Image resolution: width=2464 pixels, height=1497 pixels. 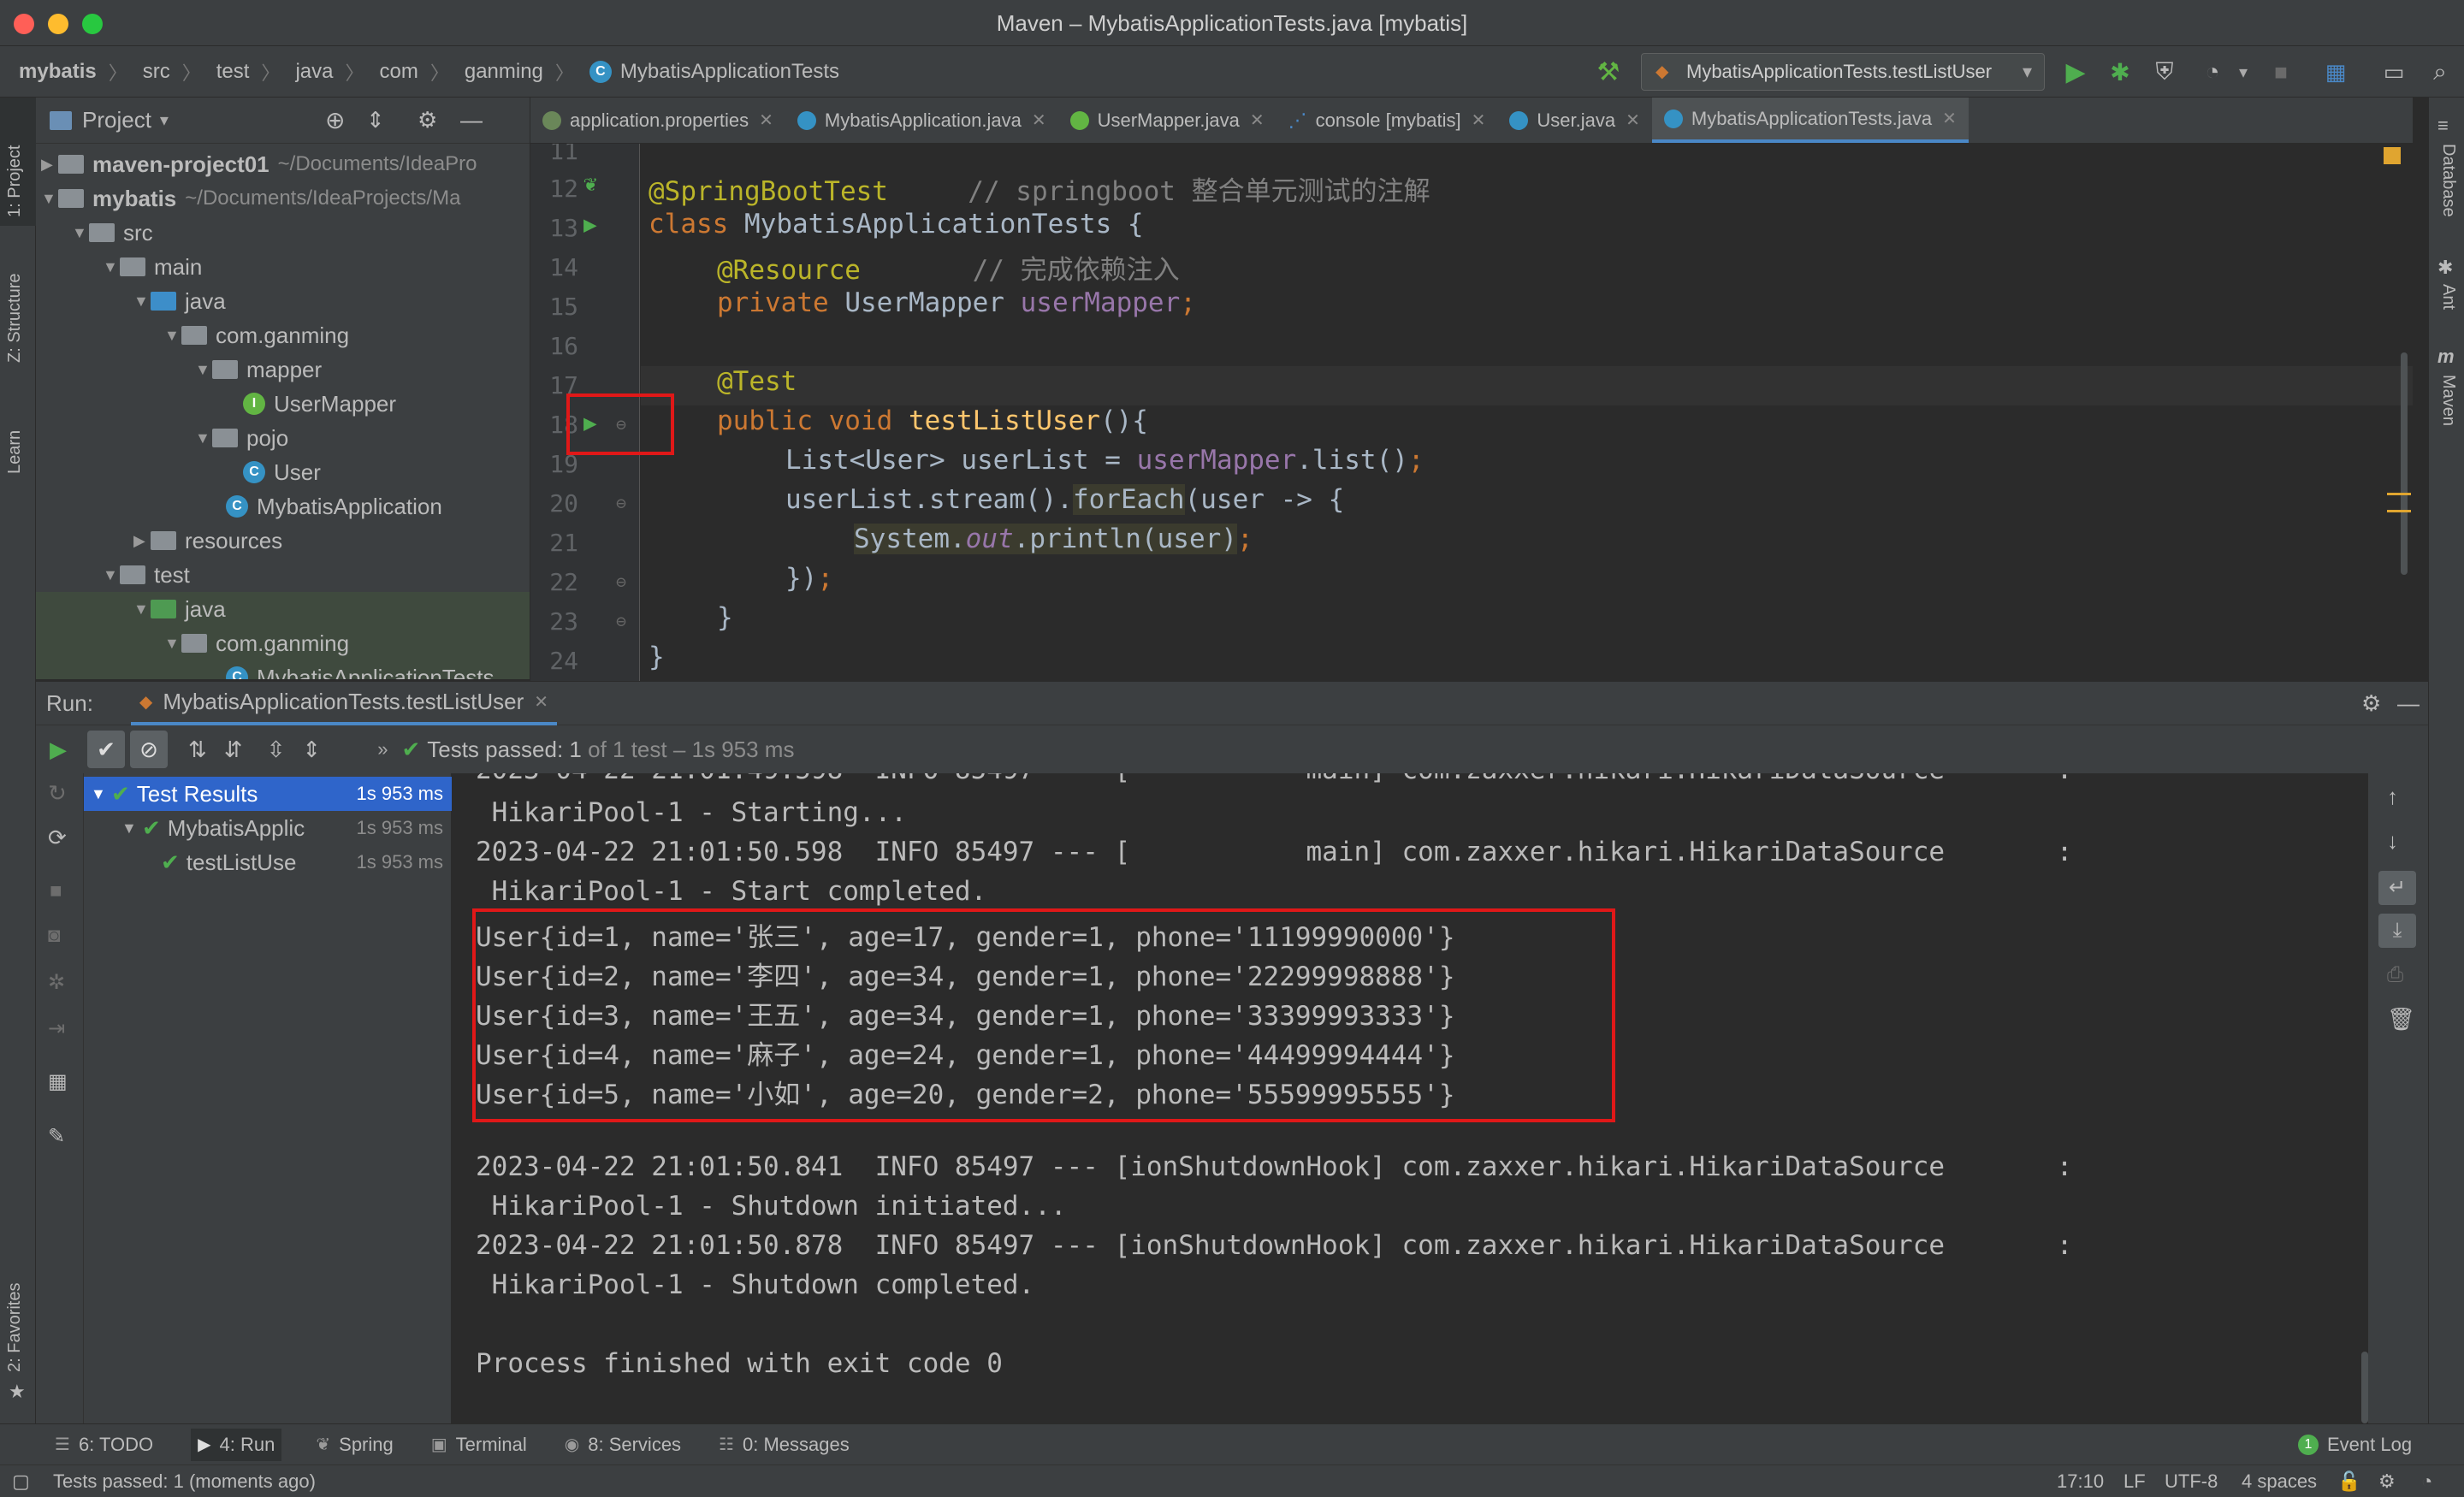 What do you see at coordinates (58, 24) in the screenshot?
I see `minimize-window-button` at bounding box center [58, 24].